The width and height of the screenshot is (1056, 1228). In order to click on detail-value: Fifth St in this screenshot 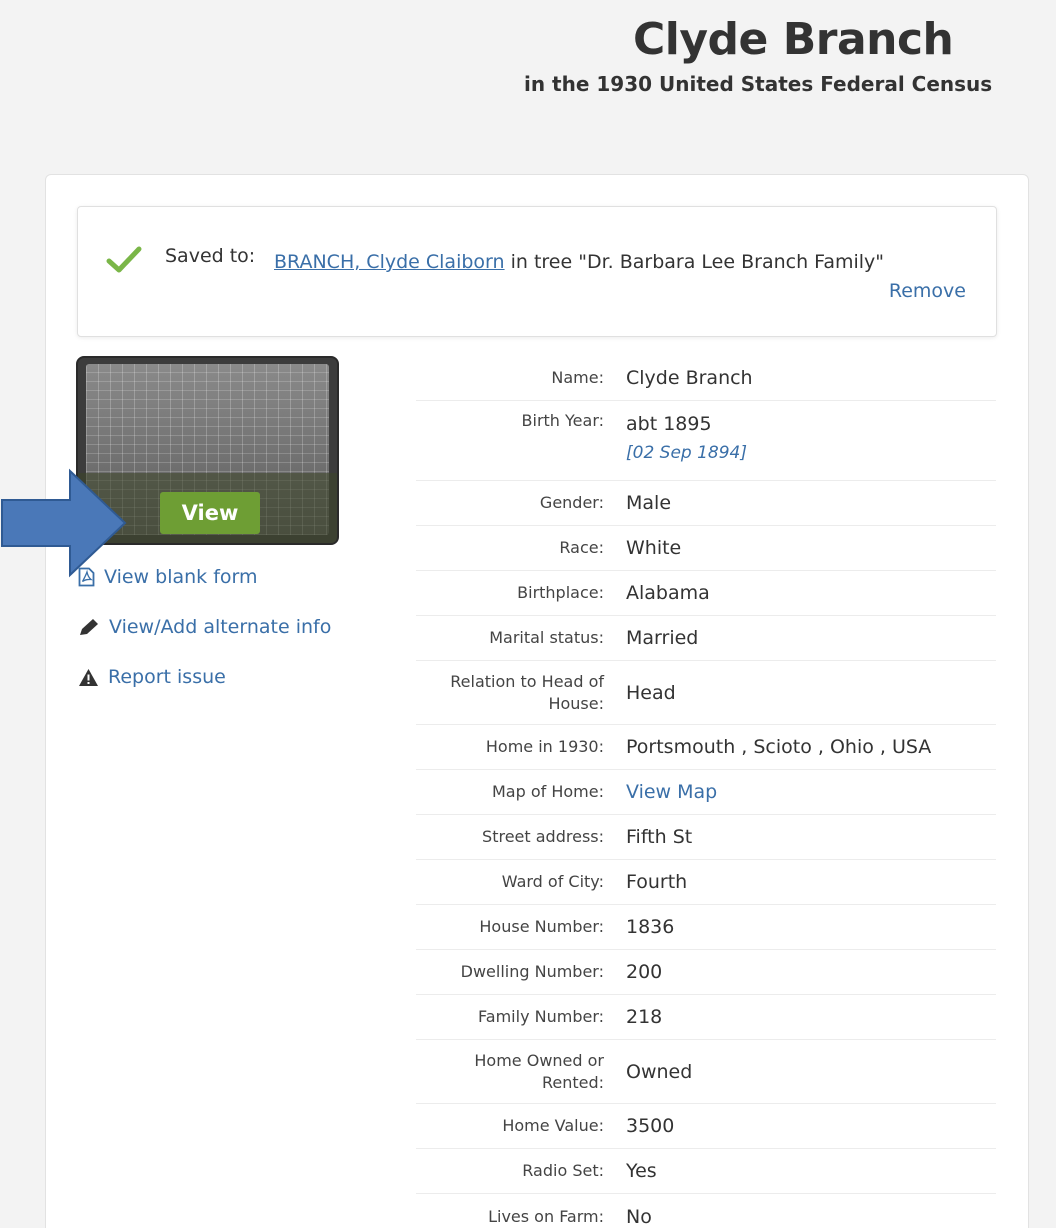, I will do `click(659, 837)`.